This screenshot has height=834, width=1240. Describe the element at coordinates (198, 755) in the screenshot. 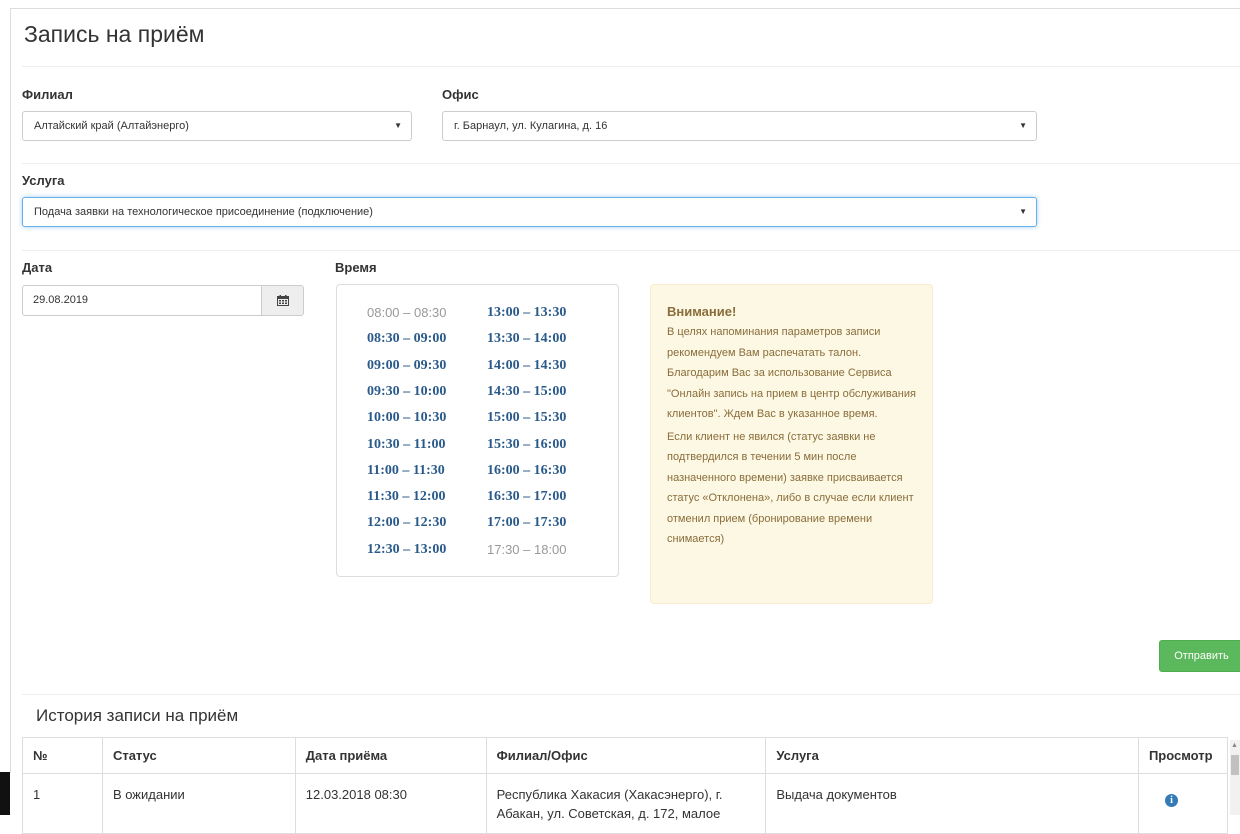

I see `col-header-status: Статус` at that location.